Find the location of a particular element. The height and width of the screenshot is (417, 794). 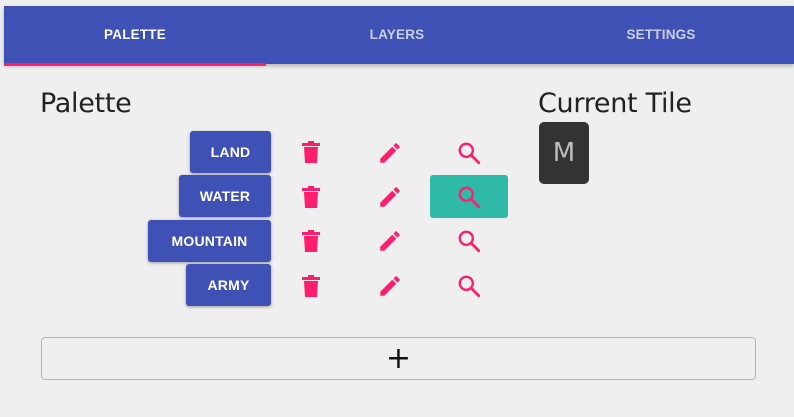

select-mountain-button is located at coordinates (469, 241).